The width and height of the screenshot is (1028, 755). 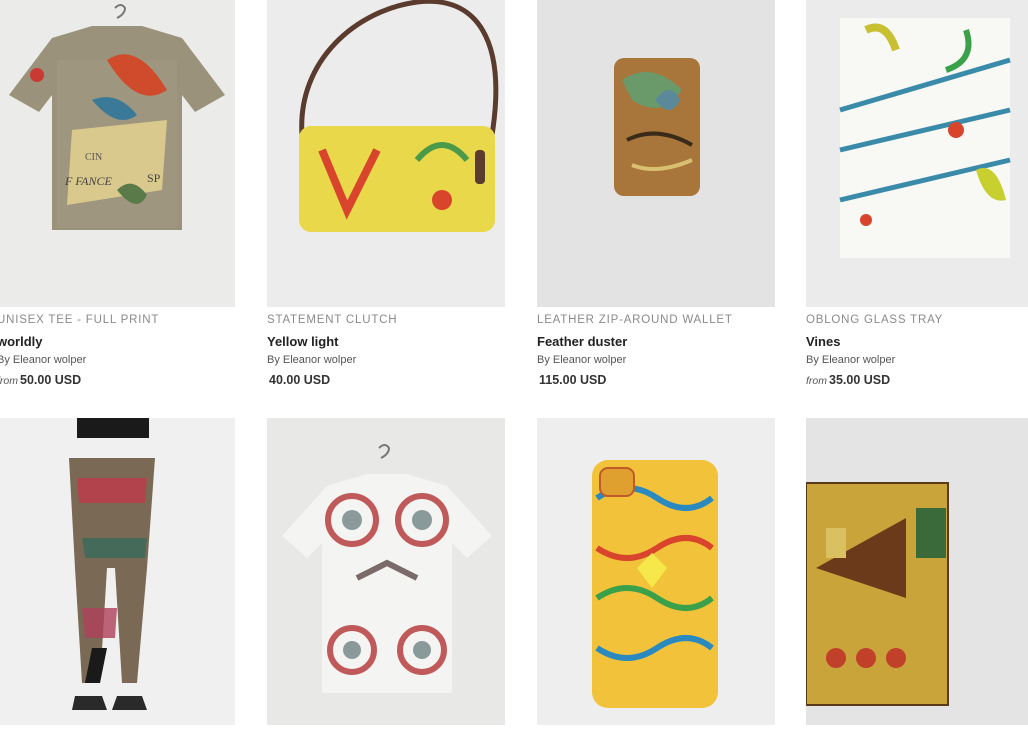 What do you see at coordinates (656, 342) in the screenshot?
I see `product-title: Feather duster` at bounding box center [656, 342].